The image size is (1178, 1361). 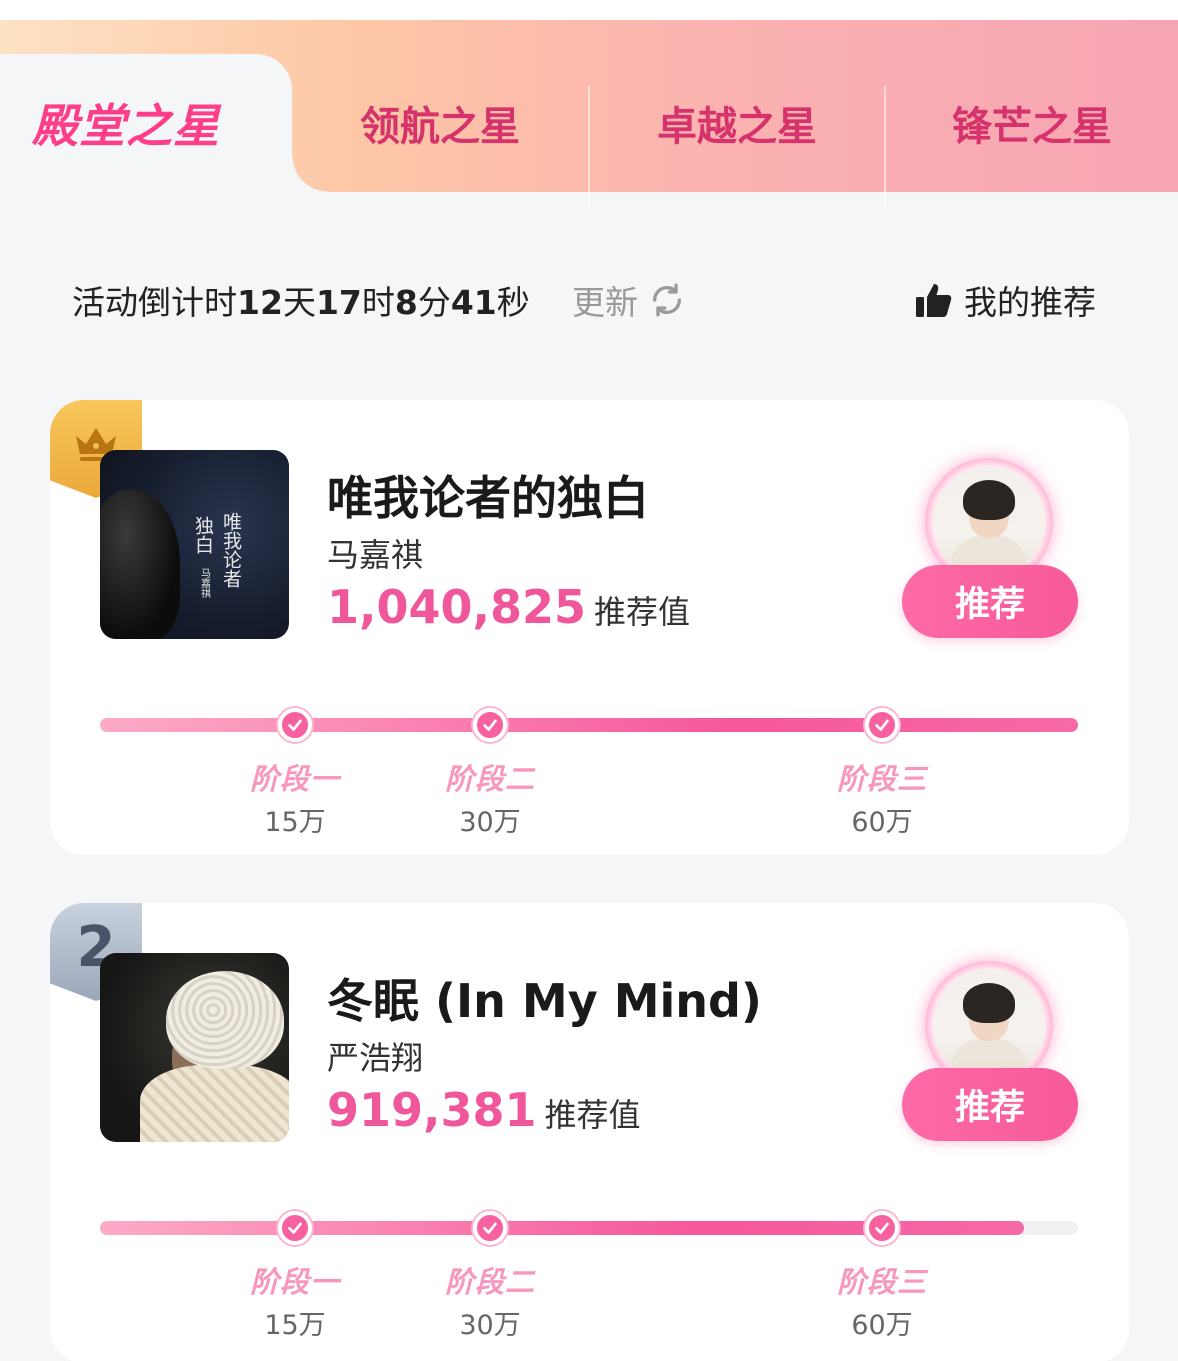 I want to click on countdown-days: 12, so click(x=260, y=302).